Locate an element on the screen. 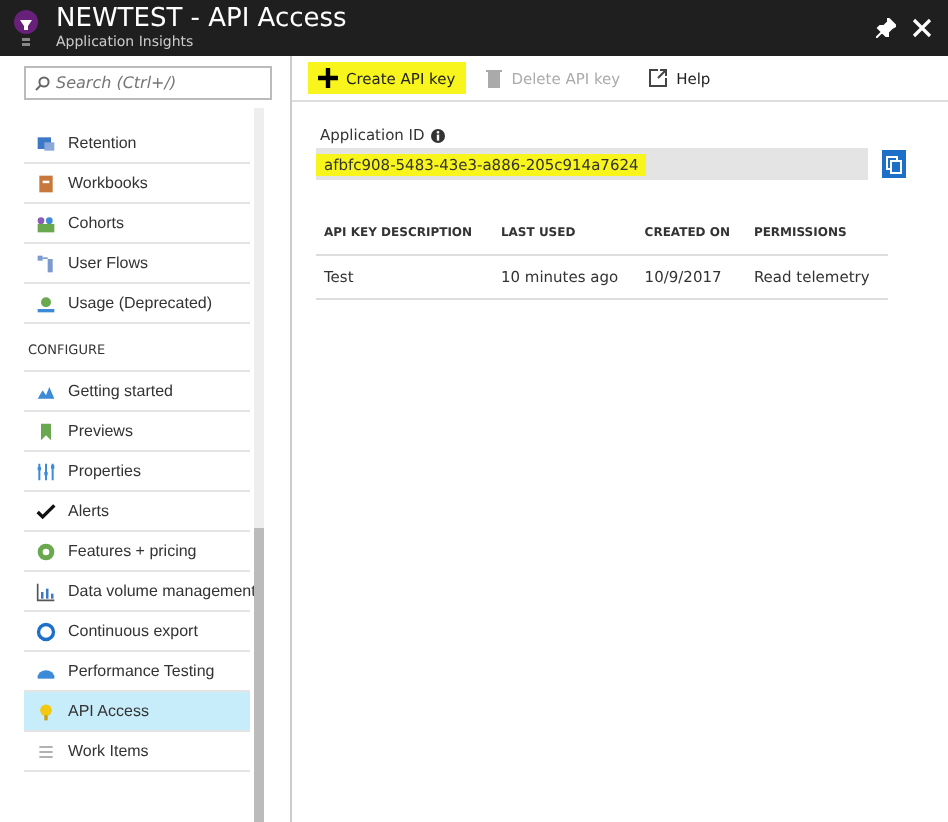 This screenshot has width=948, height=822. sidebar-item: Workbooks is located at coordinates (137, 184).